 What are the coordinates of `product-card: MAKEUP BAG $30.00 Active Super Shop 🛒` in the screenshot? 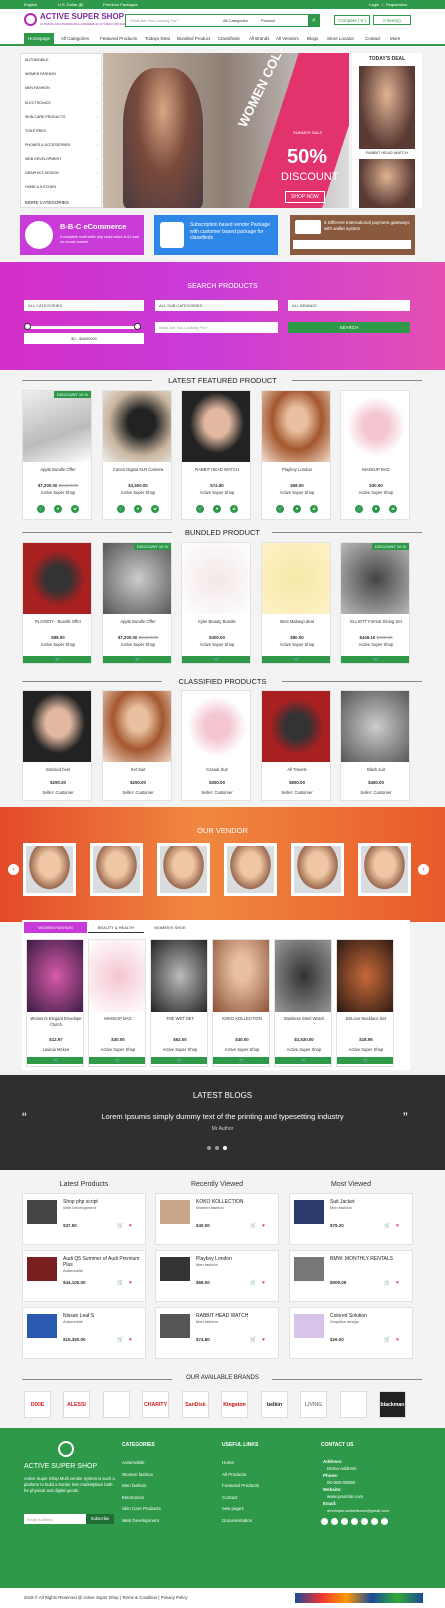 It's located at (117, 1003).